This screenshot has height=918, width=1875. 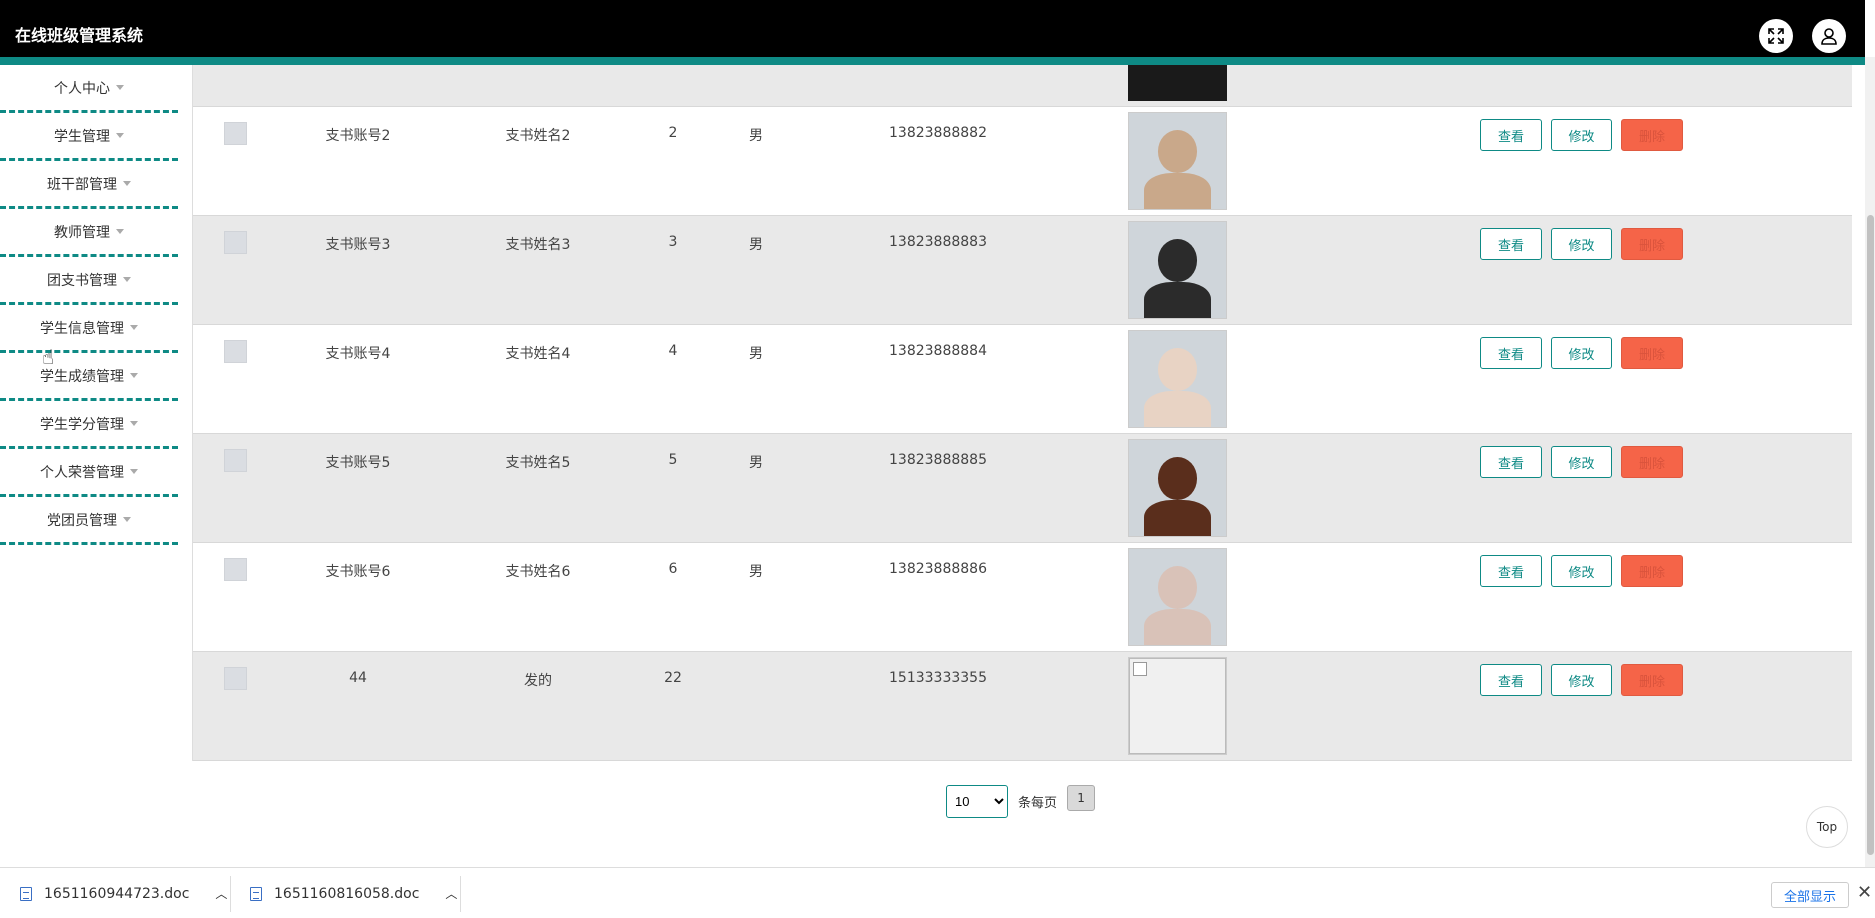 What do you see at coordinates (538, 245) in the screenshot?
I see `cell-name: 支书姓名3` at bounding box center [538, 245].